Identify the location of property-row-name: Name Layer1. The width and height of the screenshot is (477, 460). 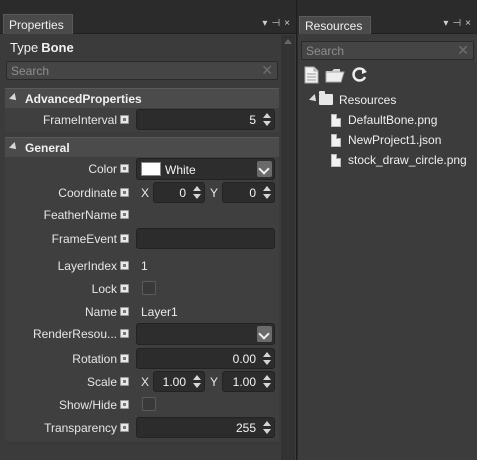
(142, 312).